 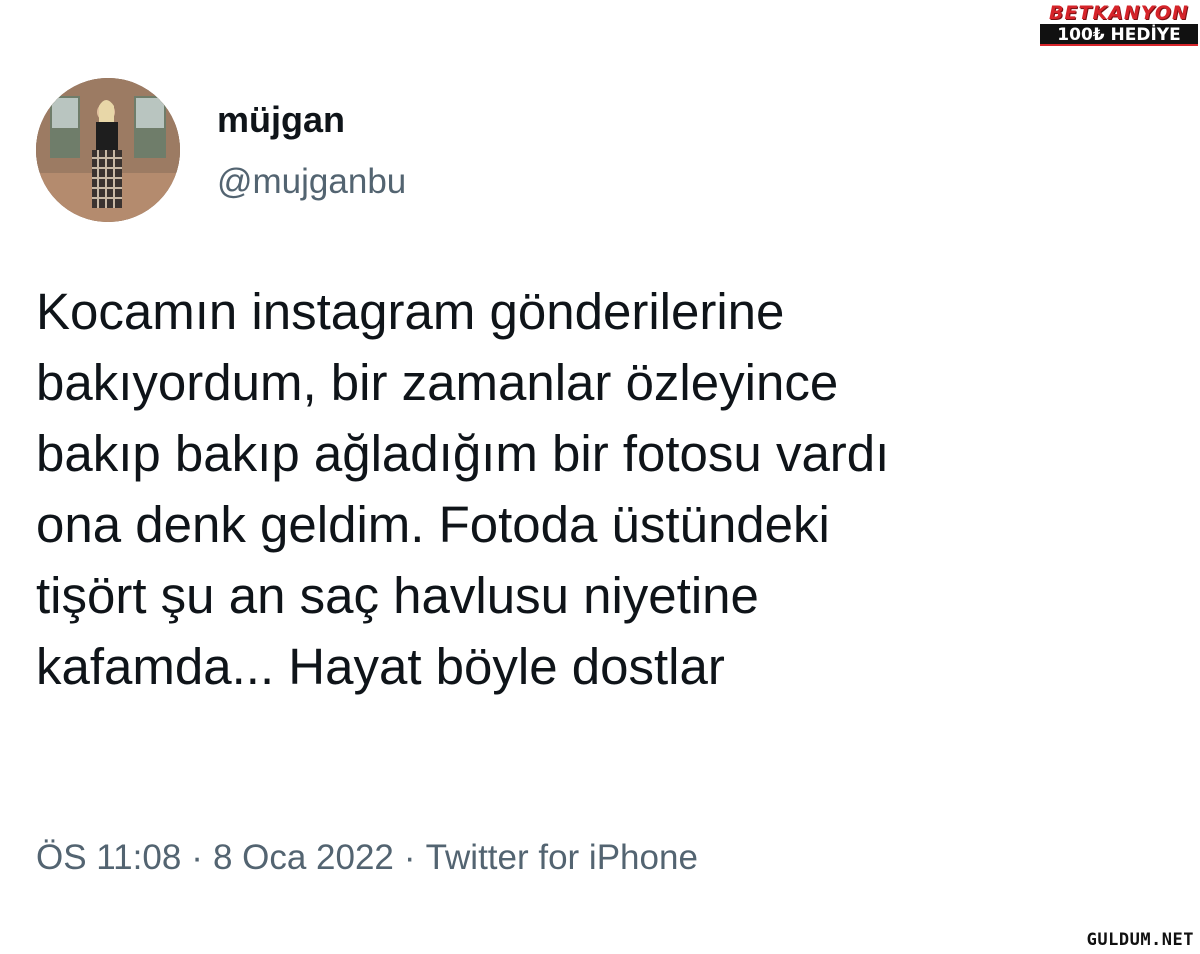 What do you see at coordinates (1119, 13) in the screenshot?
I see `sponsor-brand: BETKANYON` at bounding box center [1119, 13].